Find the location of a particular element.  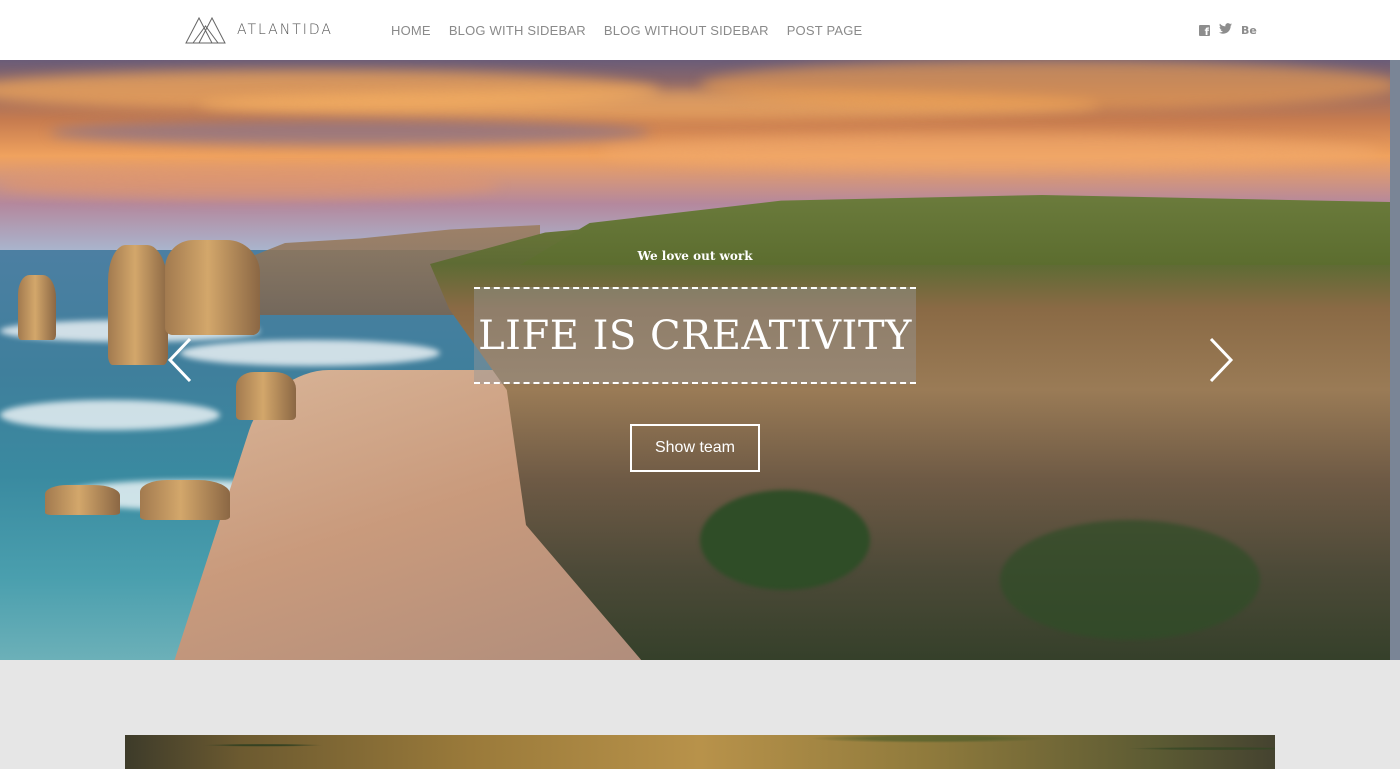

show-team-button: Show team is located at coordinates (695, 448).